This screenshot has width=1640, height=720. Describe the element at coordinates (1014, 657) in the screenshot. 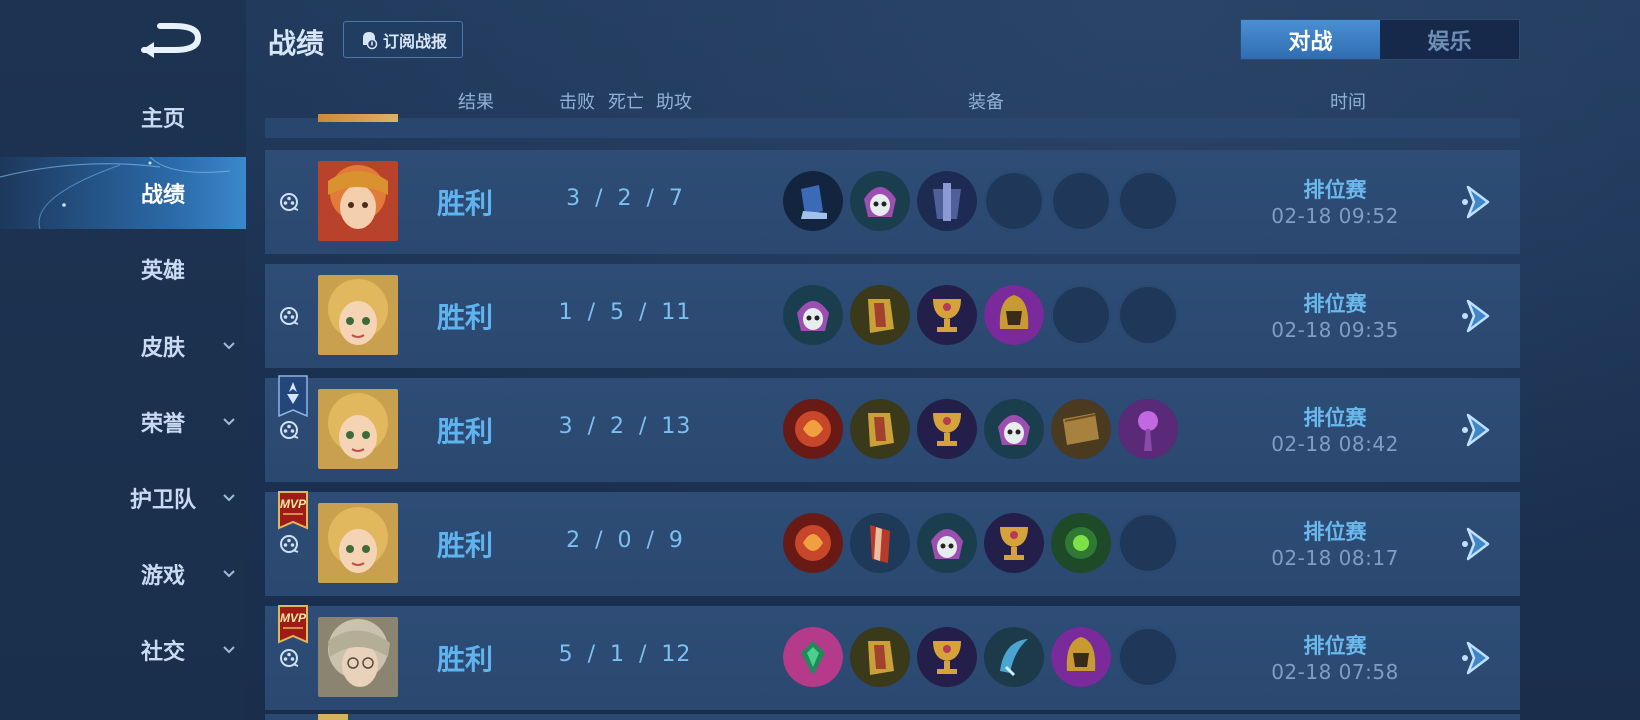

I see `blue-blade-icon` at that location.